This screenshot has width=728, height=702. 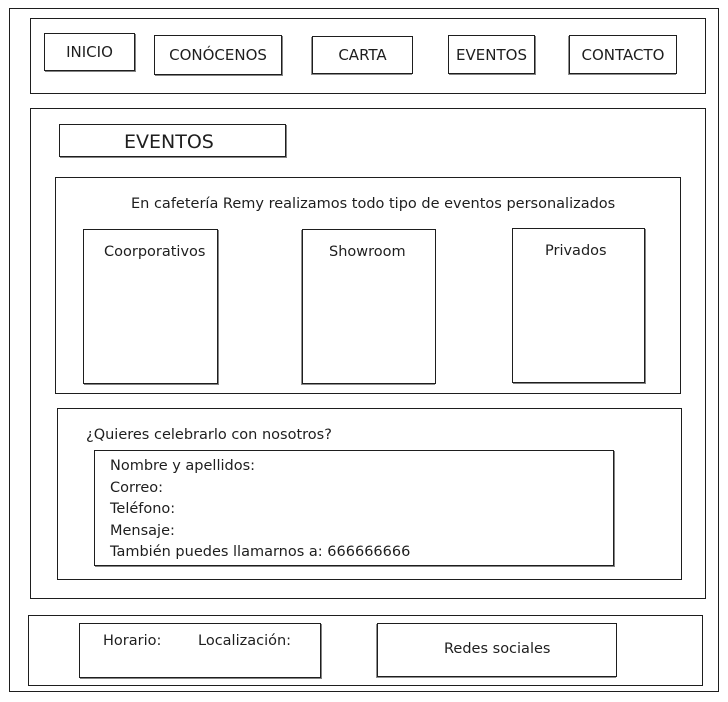 I want to click on card-privados-label: Privados, so click(x=576, y=251).